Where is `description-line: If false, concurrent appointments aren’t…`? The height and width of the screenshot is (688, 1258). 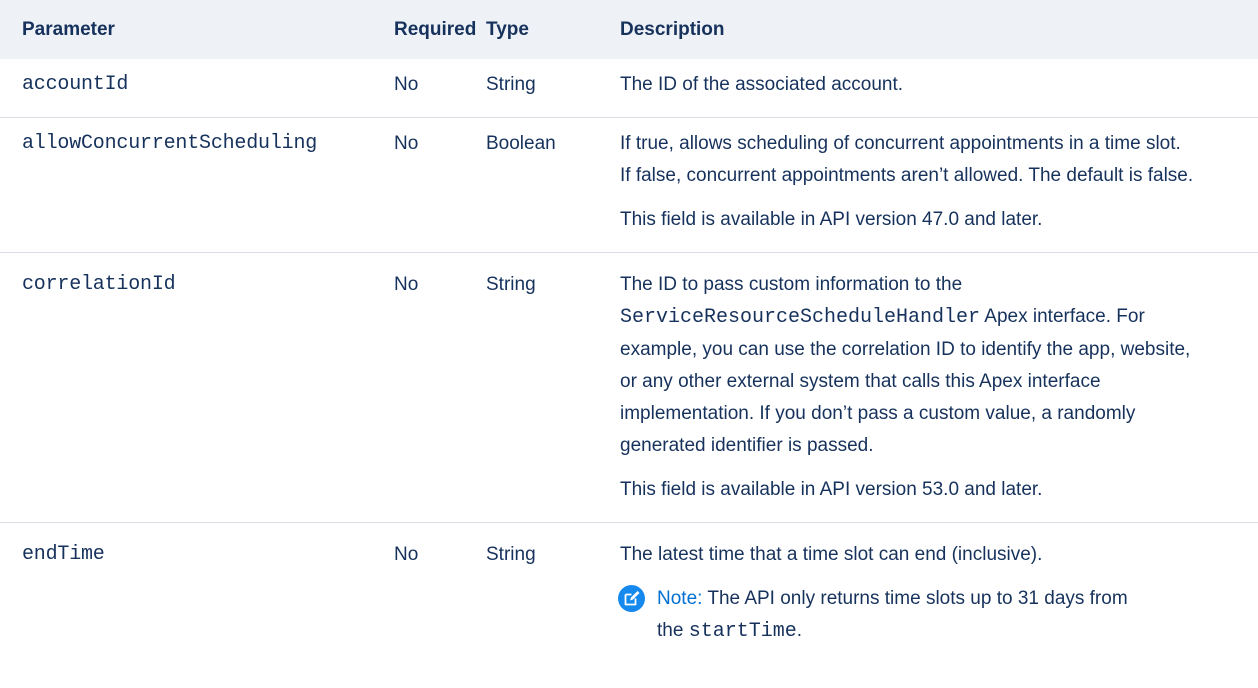 description-line: If false, concurrent appointments aren’t… is located at coordinates (907, 175).